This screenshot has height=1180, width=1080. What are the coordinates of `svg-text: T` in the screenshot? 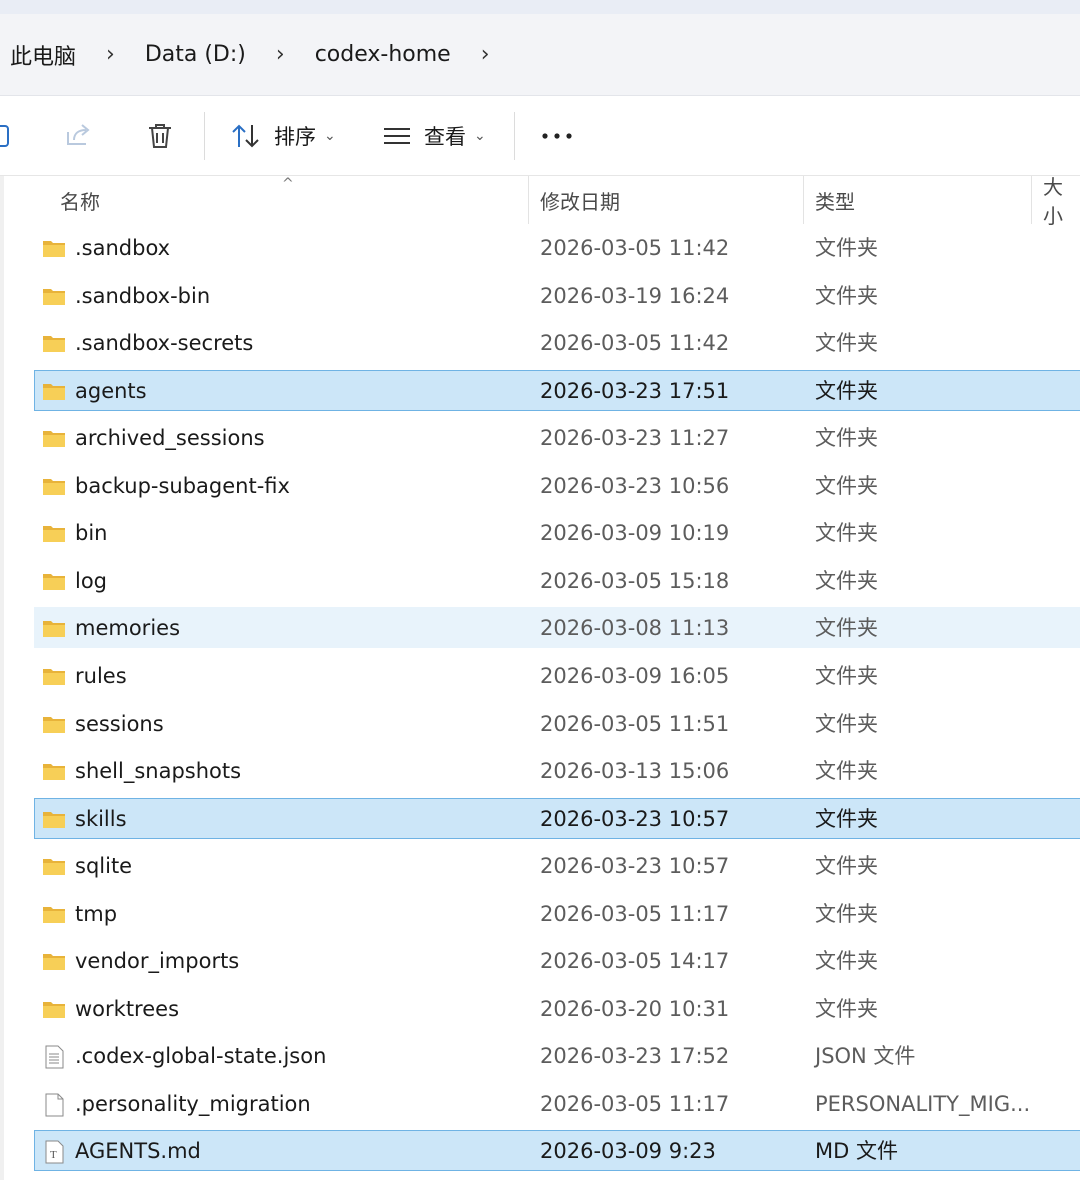 It's located at (53, 1155).